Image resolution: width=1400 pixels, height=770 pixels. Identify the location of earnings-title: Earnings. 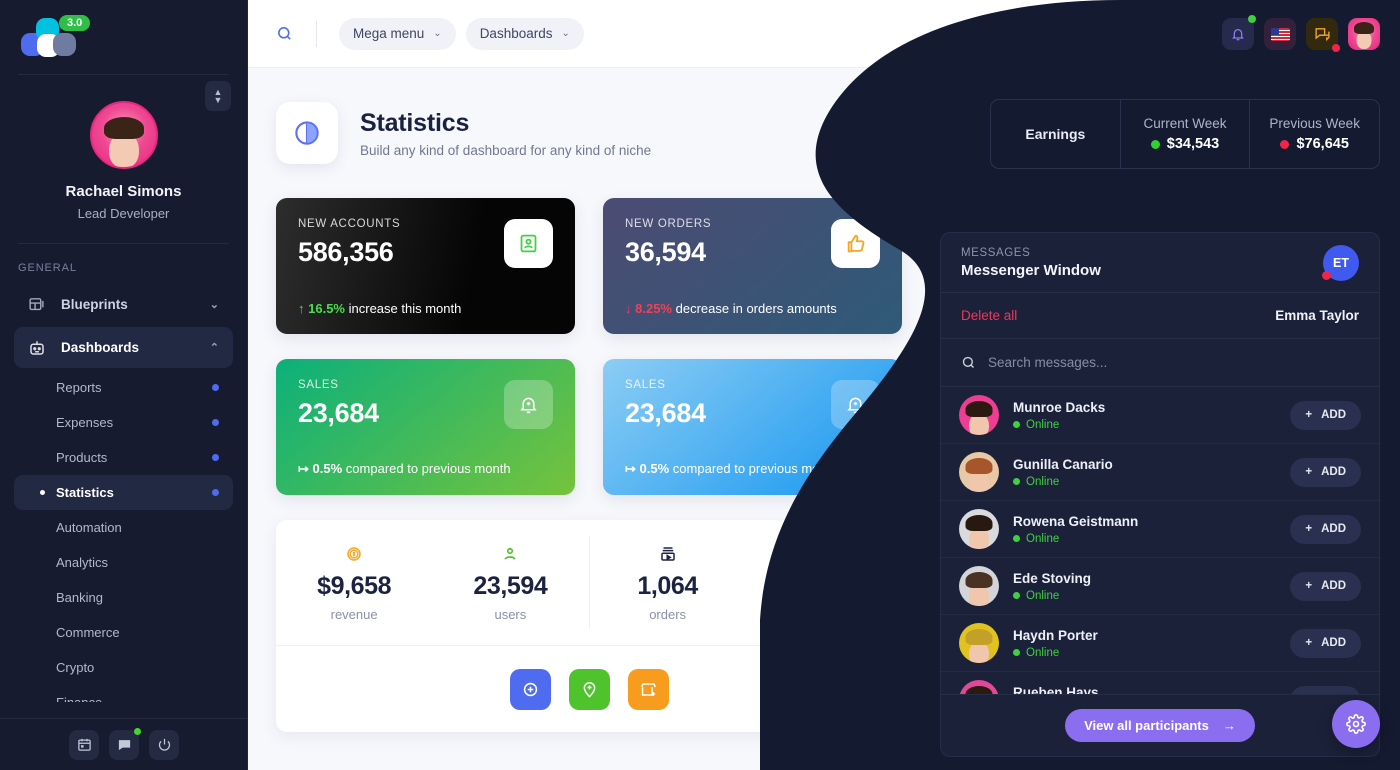
(1055, 134).